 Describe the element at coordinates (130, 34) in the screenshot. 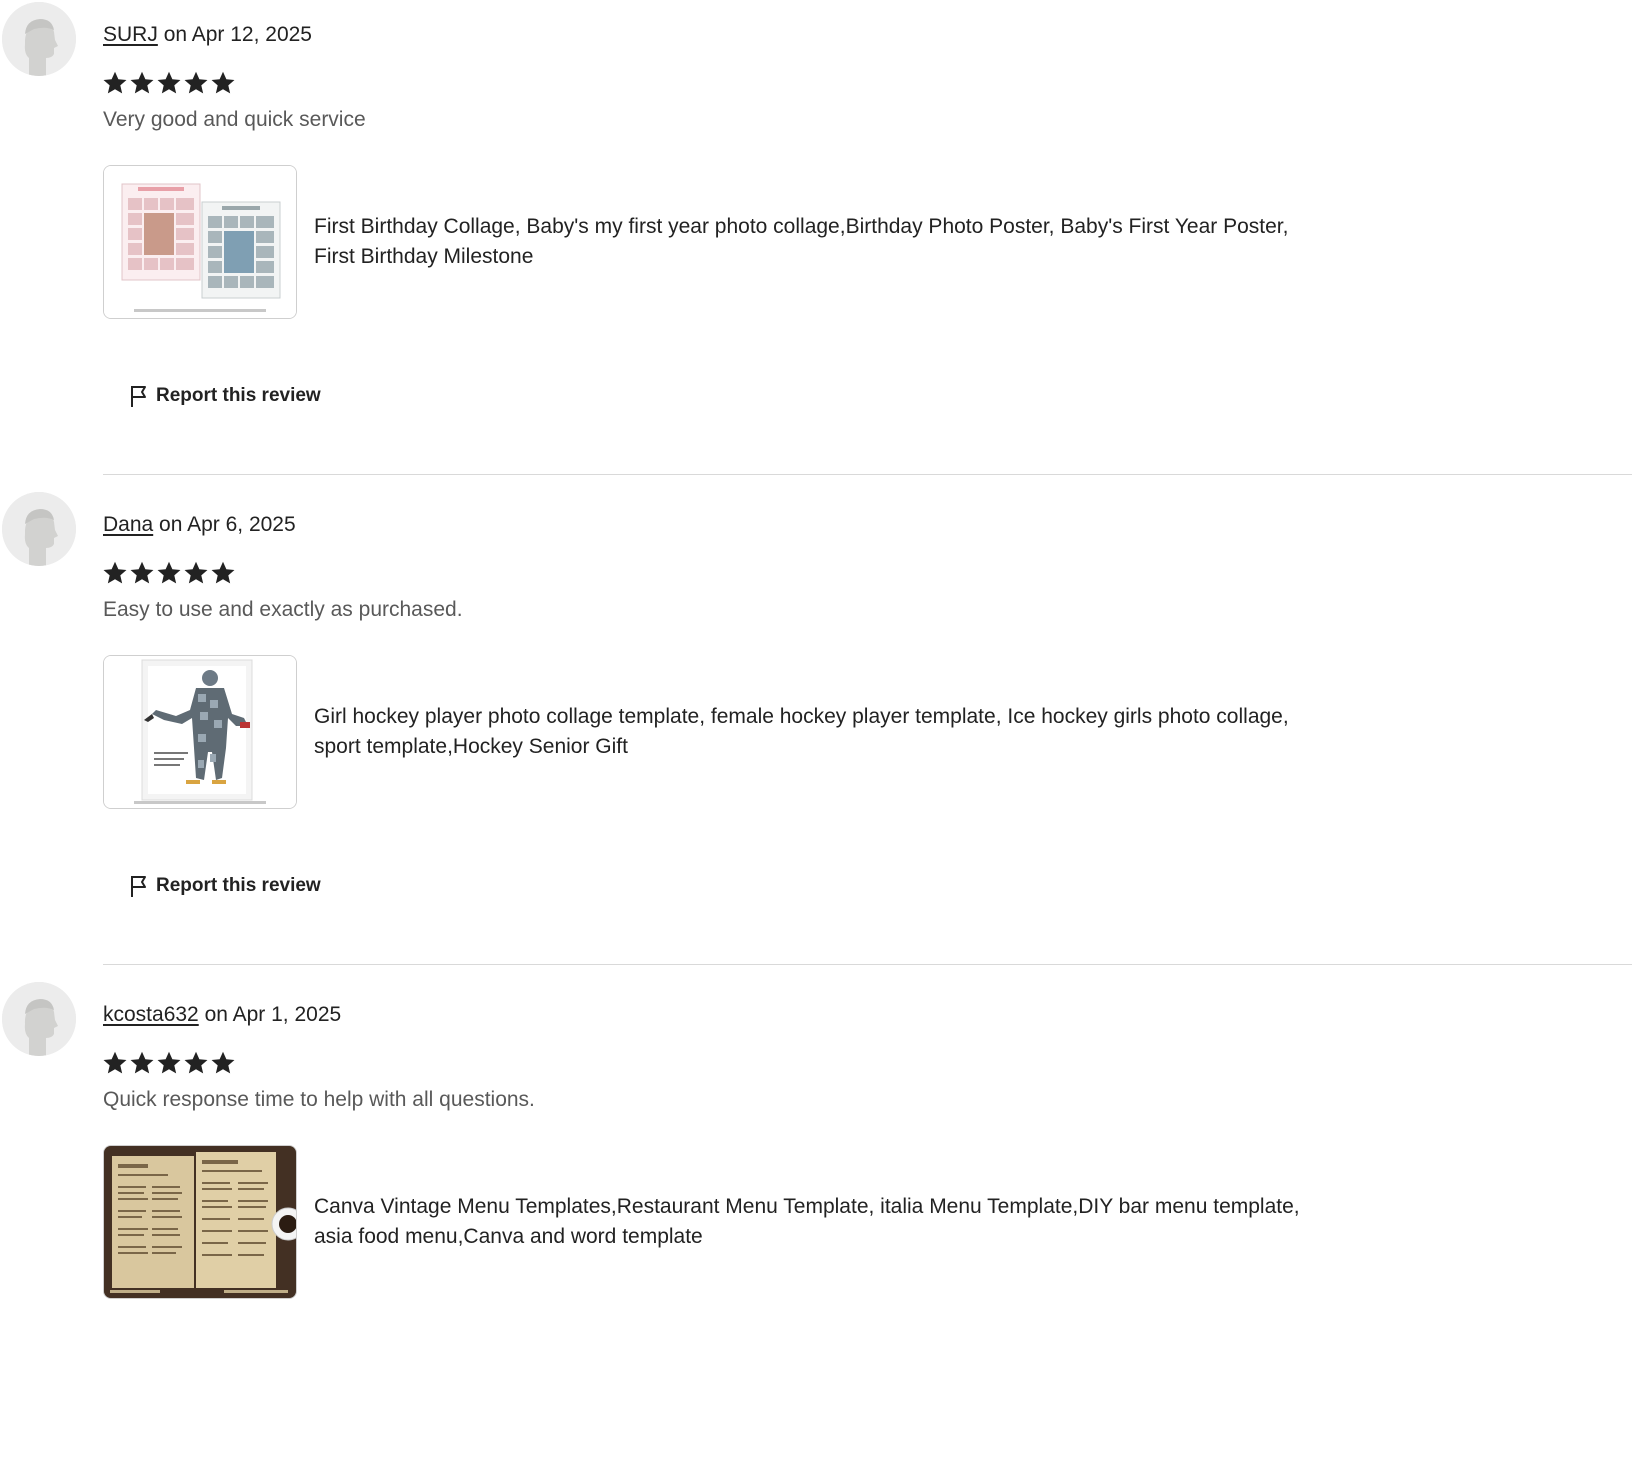

I see `reviewer-name-link: SURJ` at that location.